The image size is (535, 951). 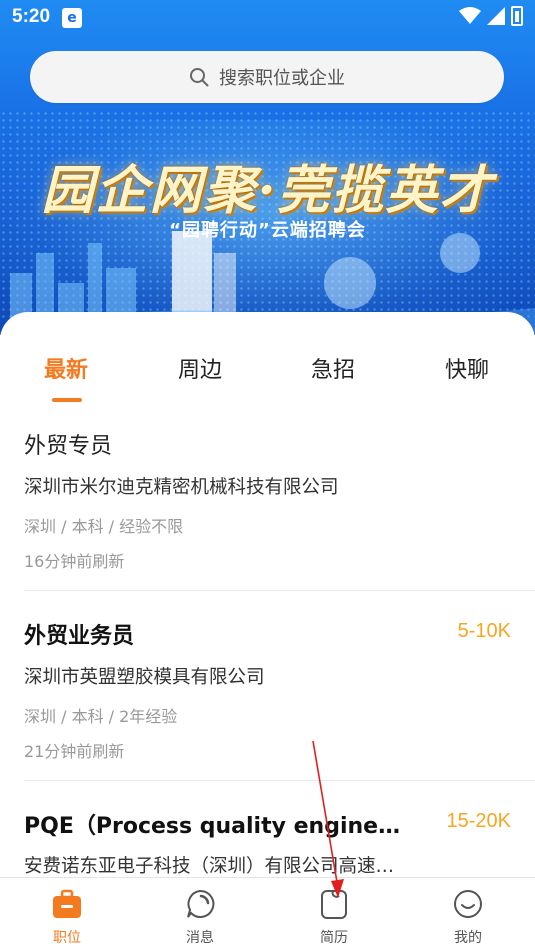 What do you see at coordinates (181, 487) in the screenshot?
I see `job-company: 深圳市米尔迪克精密机械科技有限公司` at bounding box center [181, 487].